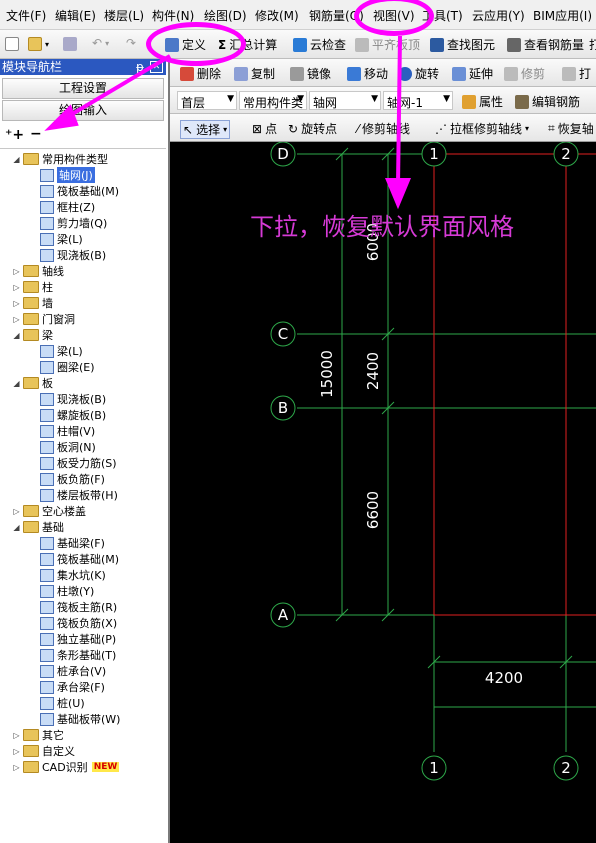  Describe the element at coordinates (545, 44) in the screenshot. I see `view-rebar-button: 查看钢筋量` at that location.